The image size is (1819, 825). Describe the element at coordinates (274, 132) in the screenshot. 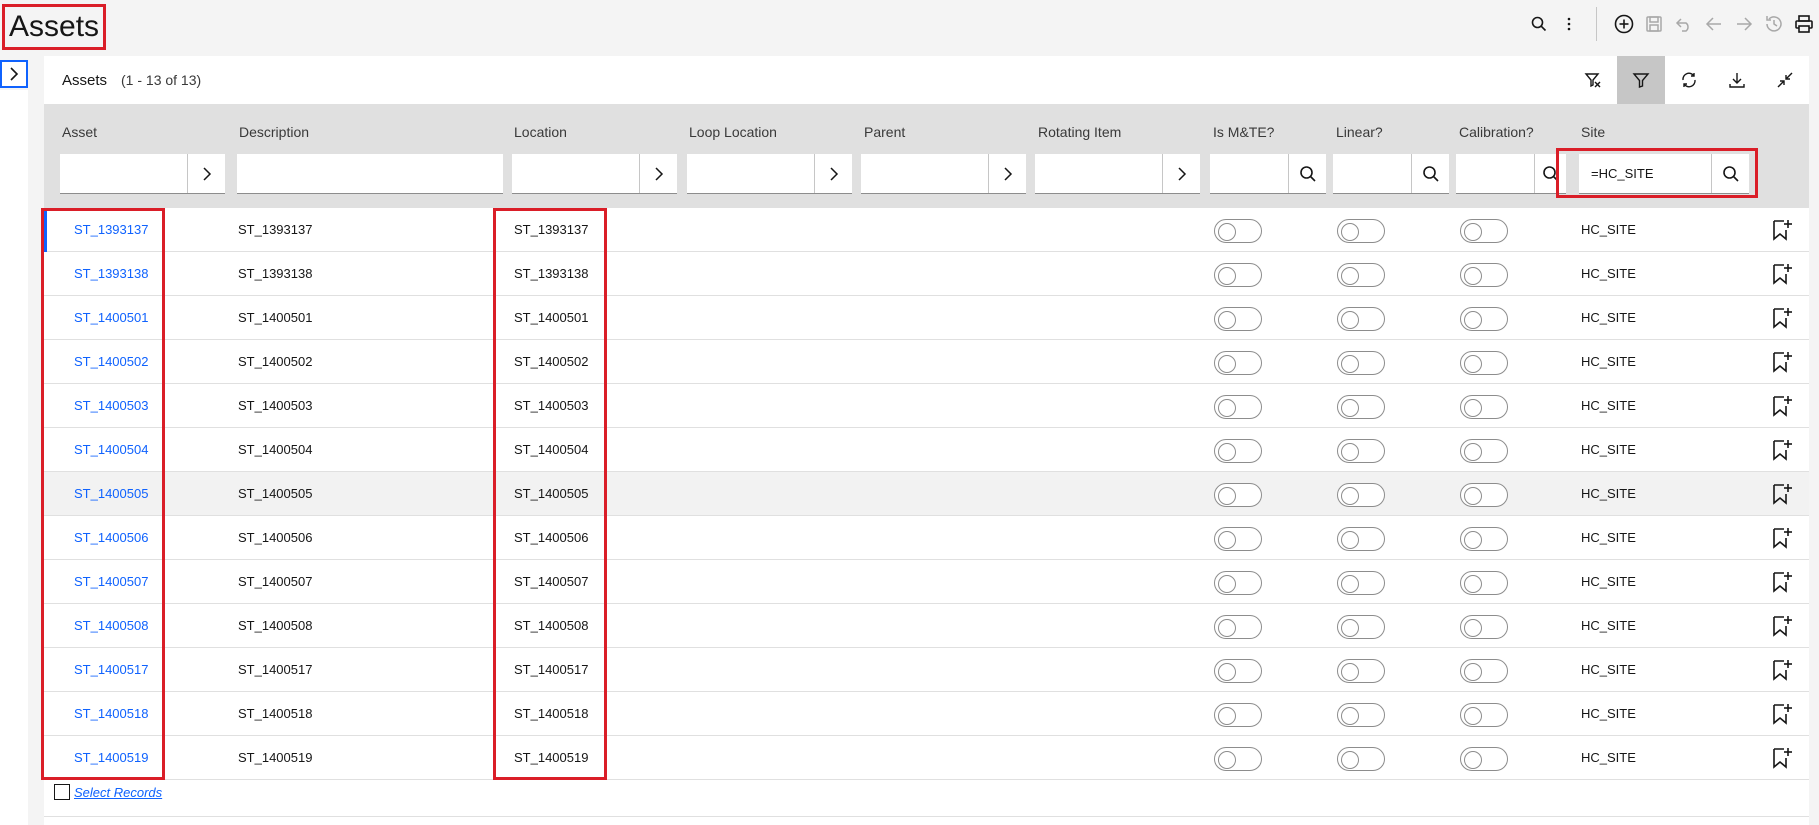

I see `column-header-description: Description` at that location.